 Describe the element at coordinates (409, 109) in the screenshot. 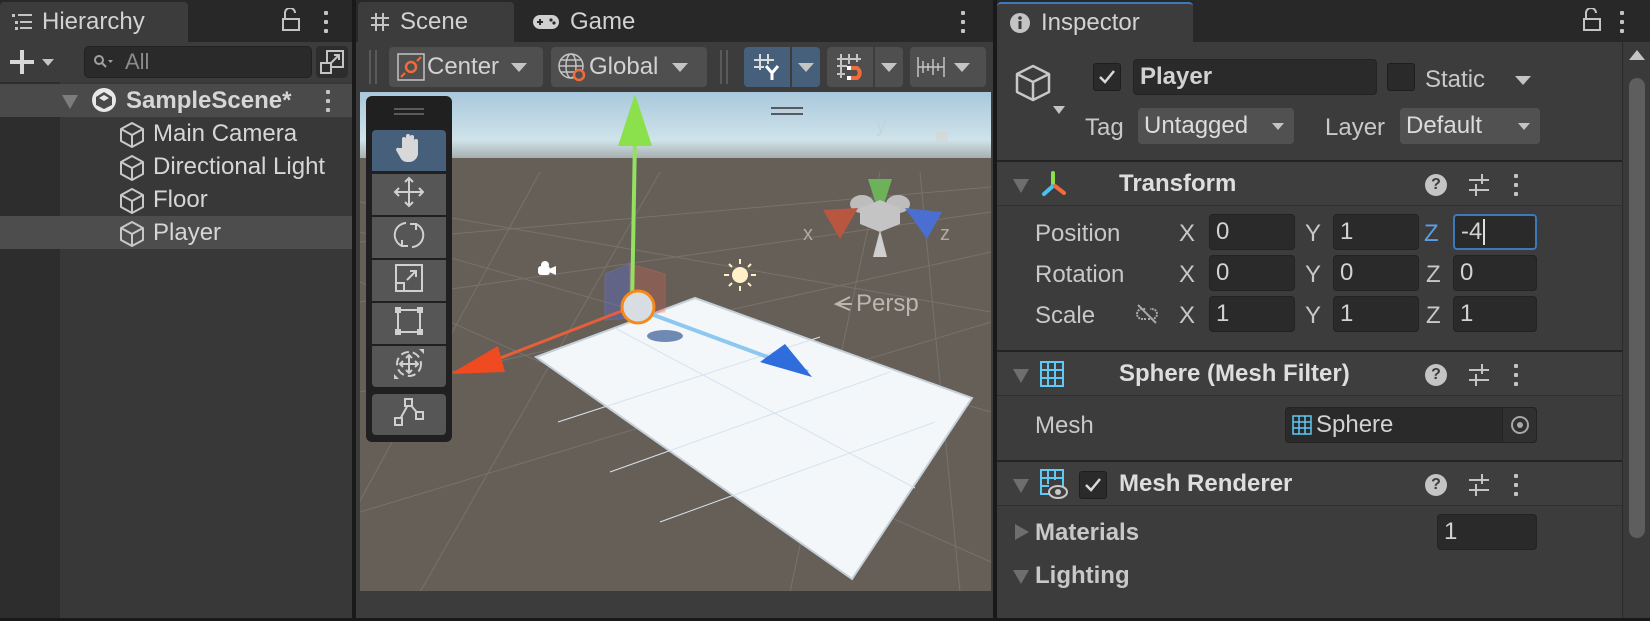

I see `toolbox-drag-handle` at that location.